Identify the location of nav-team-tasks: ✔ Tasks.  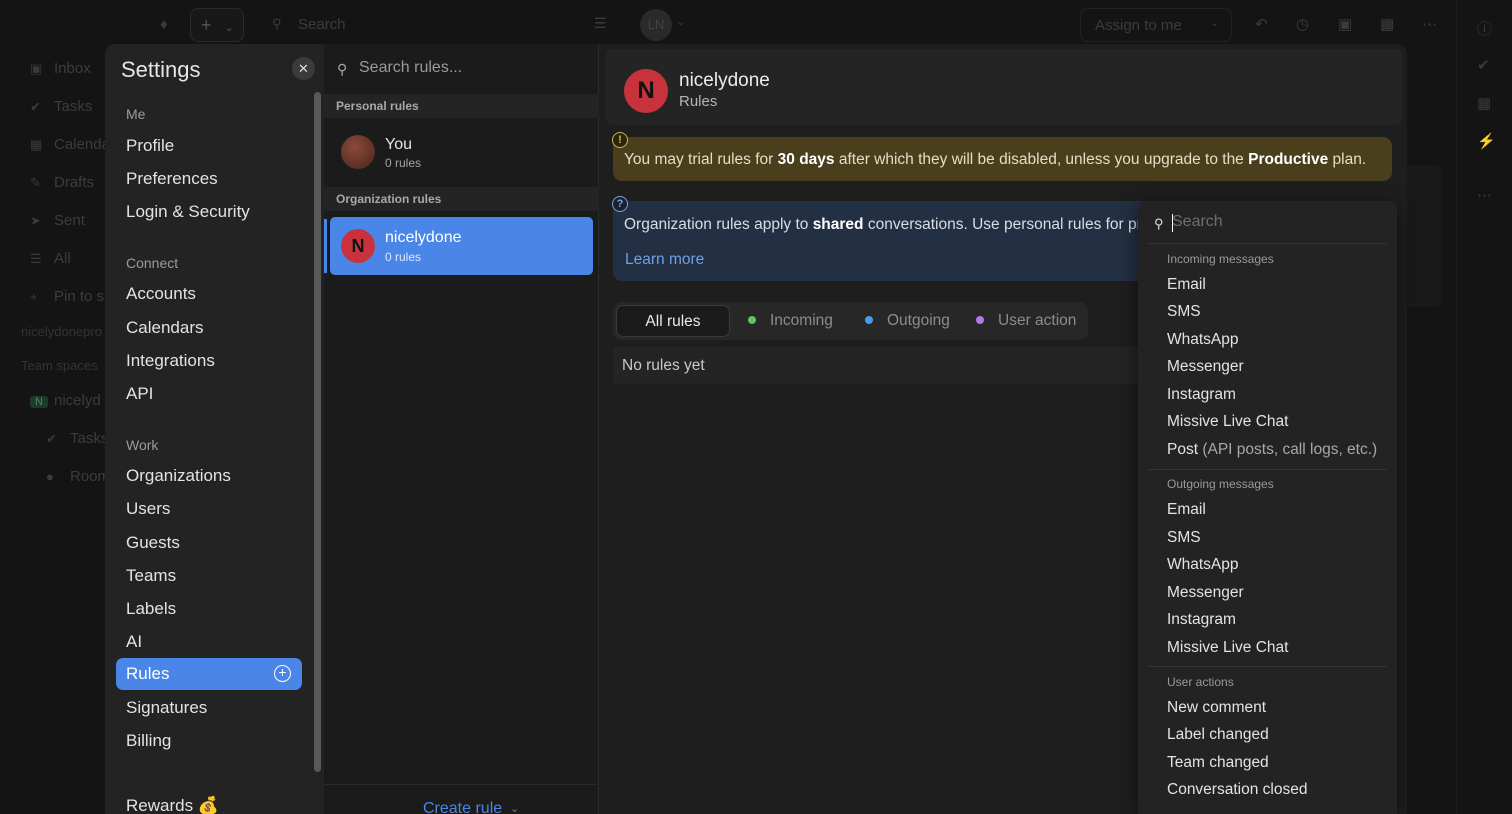
(75, 443).